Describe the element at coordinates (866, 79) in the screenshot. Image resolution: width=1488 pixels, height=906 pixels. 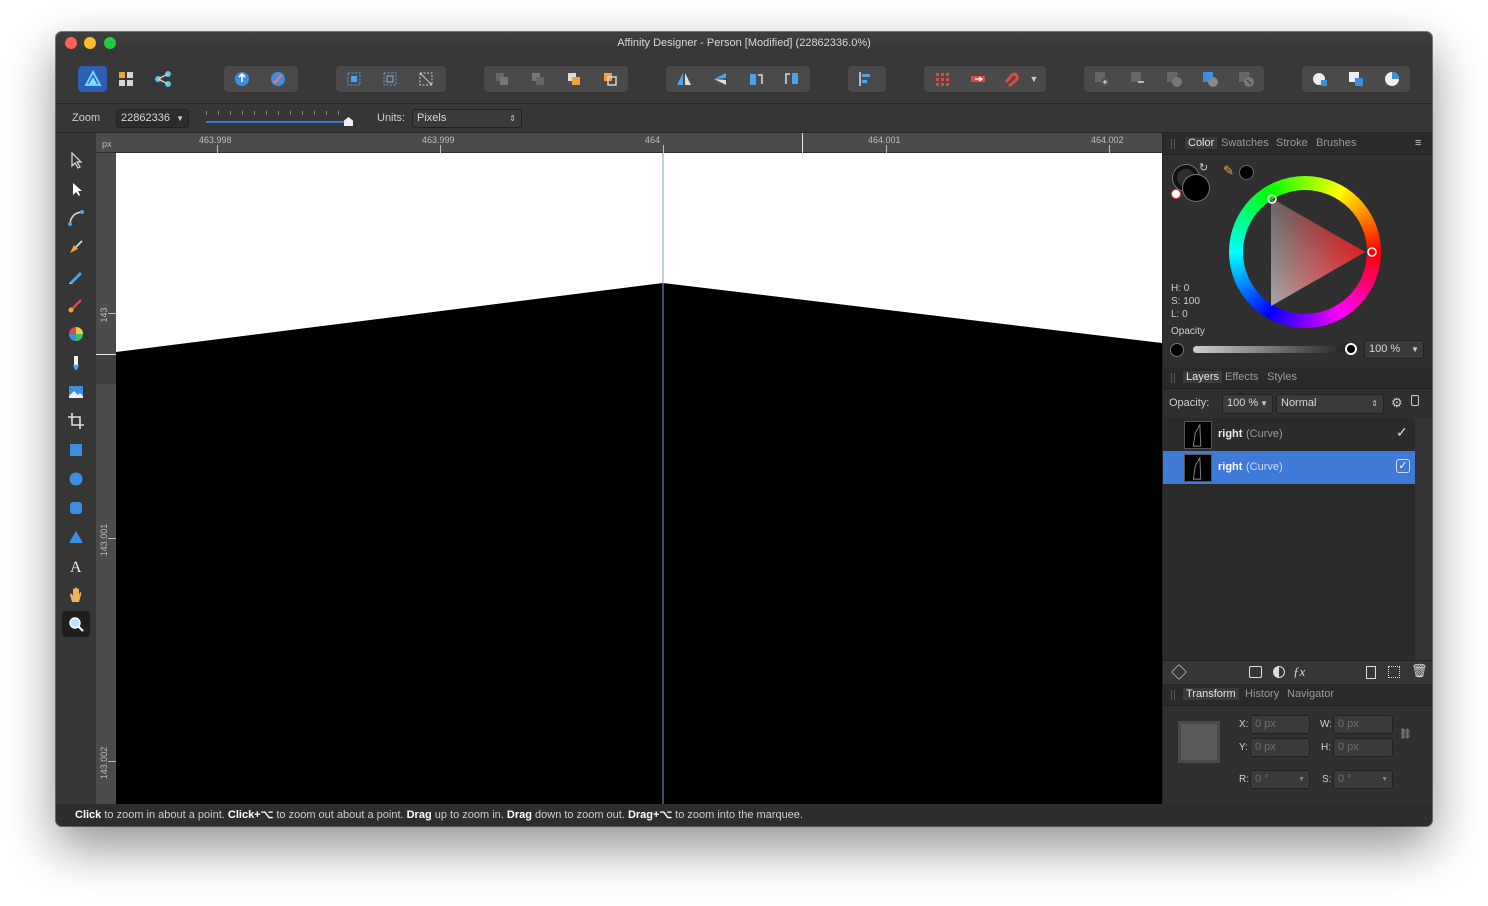
I see `align-button` at that location.